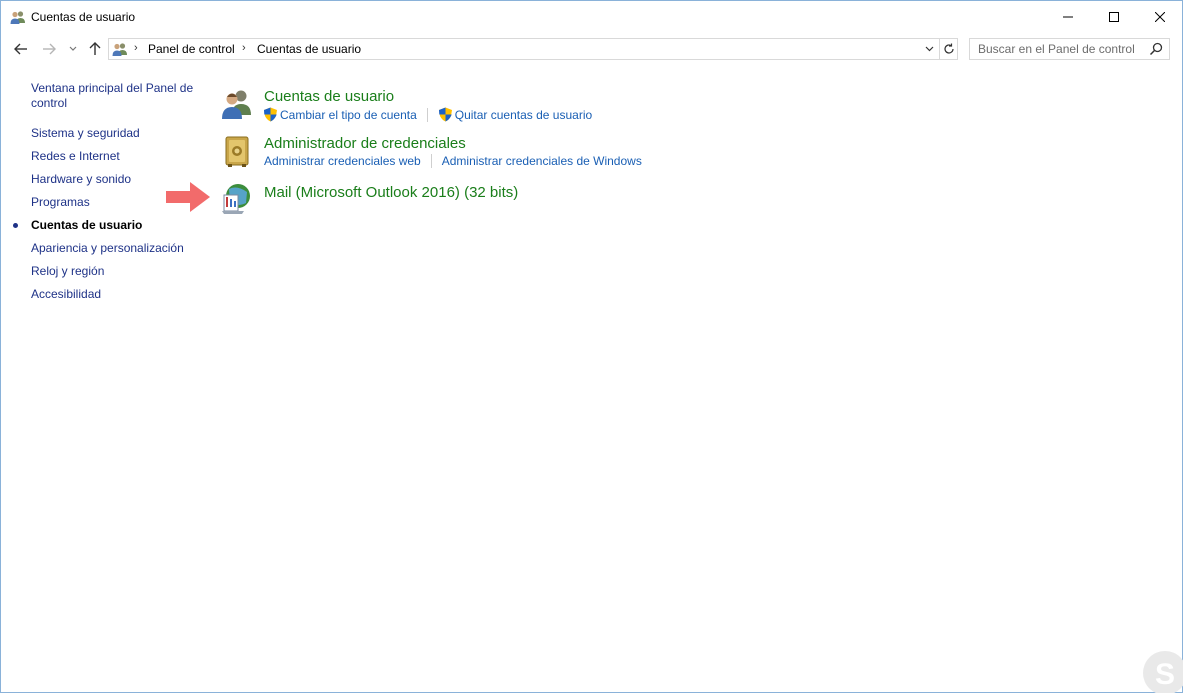 The height and width of the screenshot is (693, 1183). I want to click on breadcrumb-control-panel: Panel de control, so click(191, 49).